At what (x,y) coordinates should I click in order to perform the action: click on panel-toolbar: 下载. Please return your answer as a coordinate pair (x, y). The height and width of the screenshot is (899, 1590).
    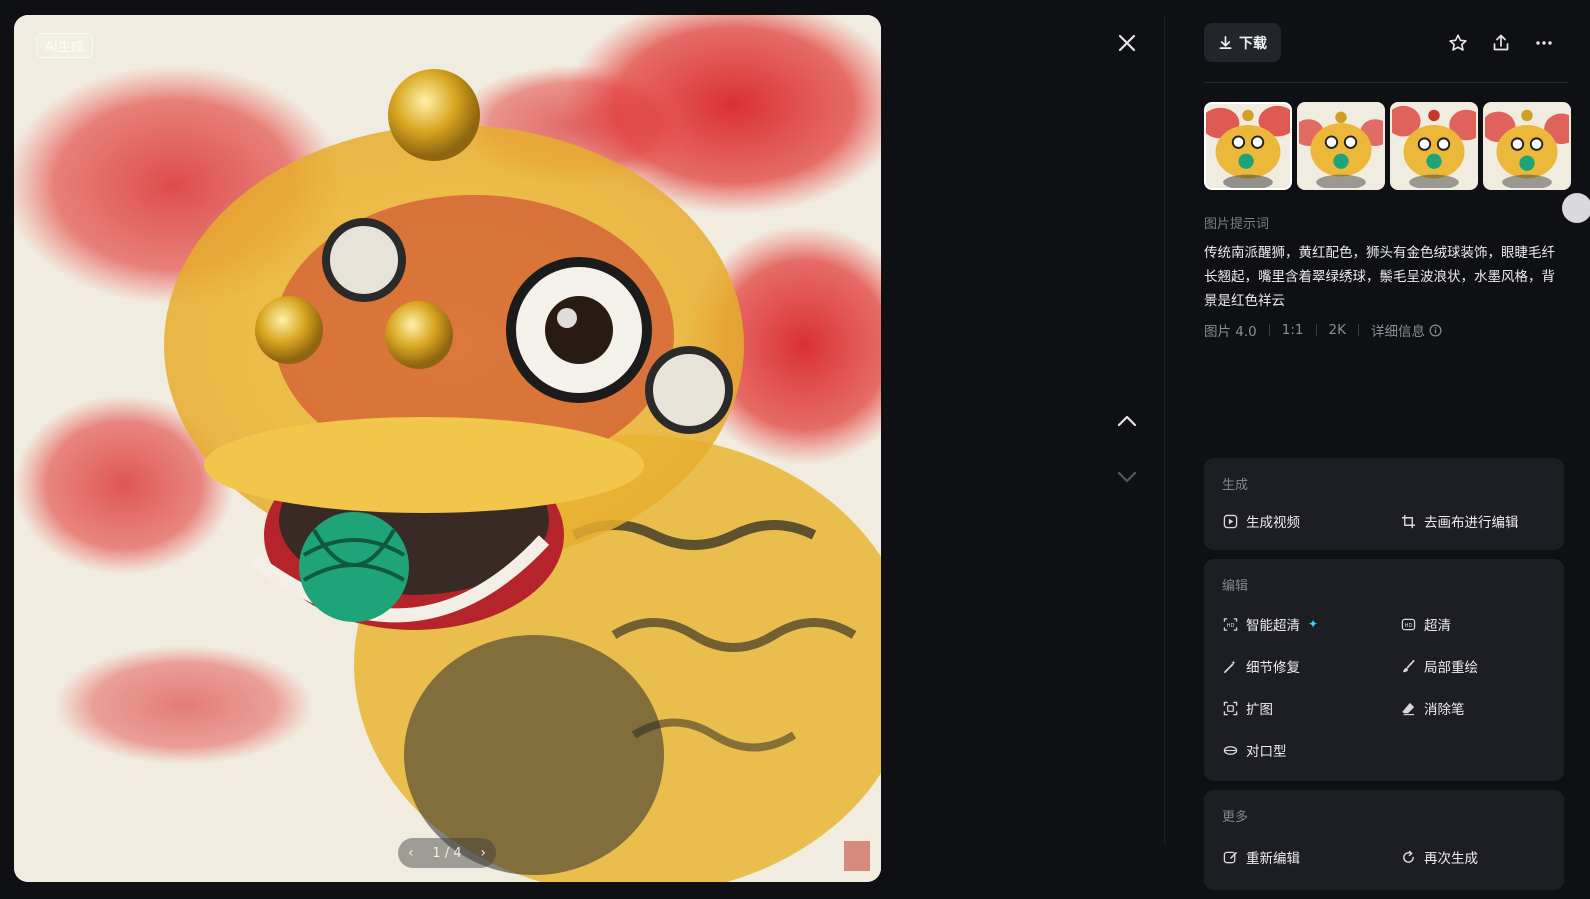
    Looking at the image, I should click on (1397, 43).